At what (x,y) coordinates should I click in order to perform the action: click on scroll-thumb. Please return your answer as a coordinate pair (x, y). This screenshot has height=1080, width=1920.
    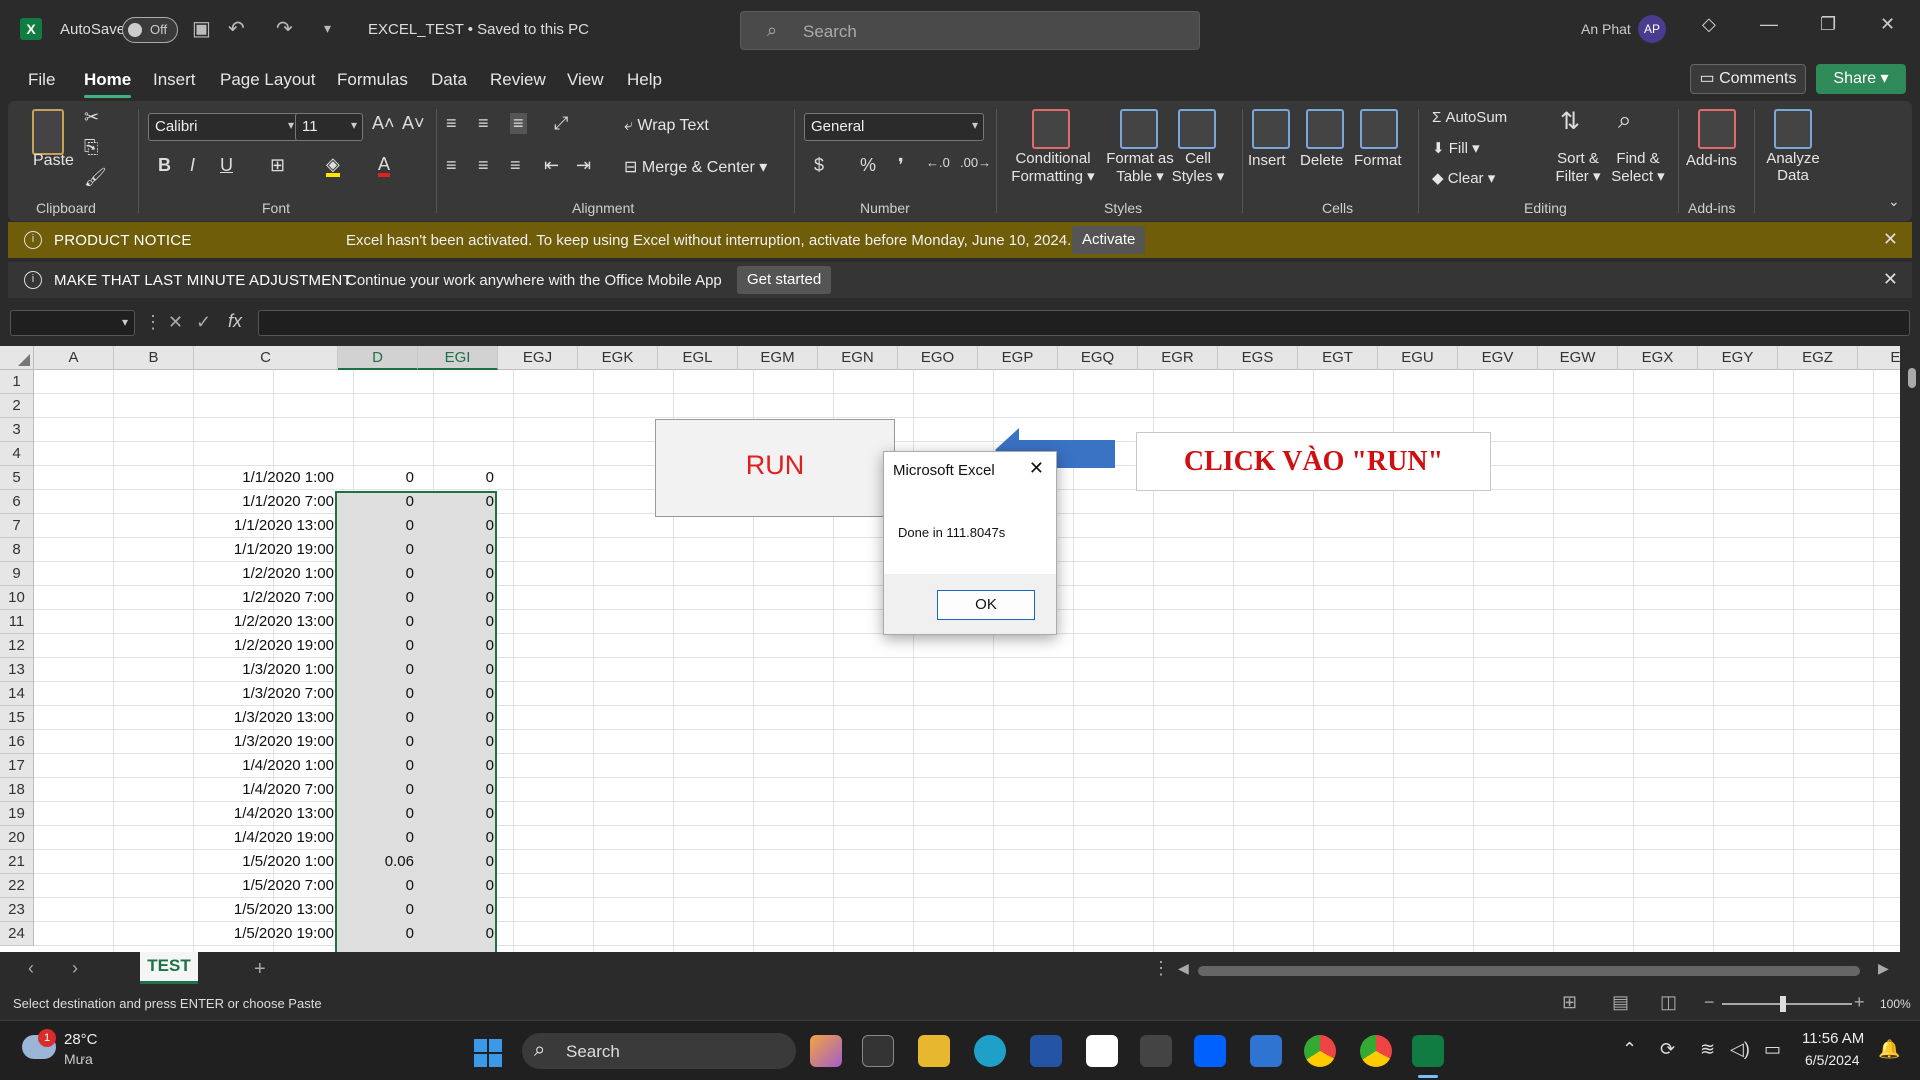
    Looking at the image, I should click on (1912, 378).